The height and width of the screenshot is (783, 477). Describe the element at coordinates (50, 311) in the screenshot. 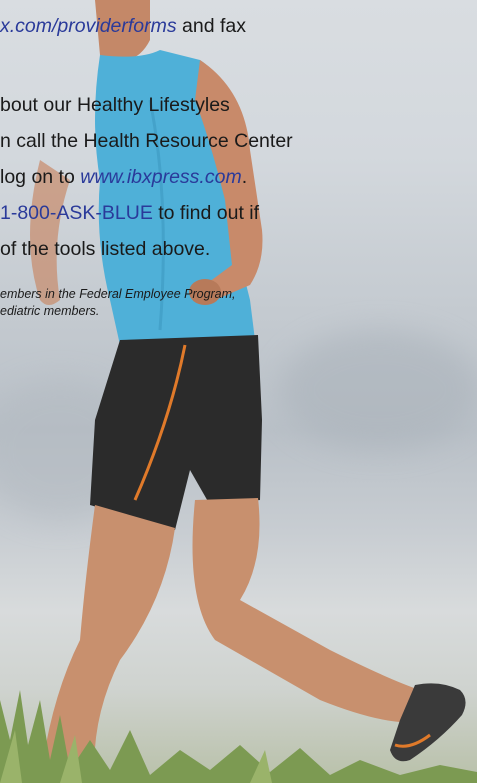

I see `footnote-line2: ediatric members.` at that location.